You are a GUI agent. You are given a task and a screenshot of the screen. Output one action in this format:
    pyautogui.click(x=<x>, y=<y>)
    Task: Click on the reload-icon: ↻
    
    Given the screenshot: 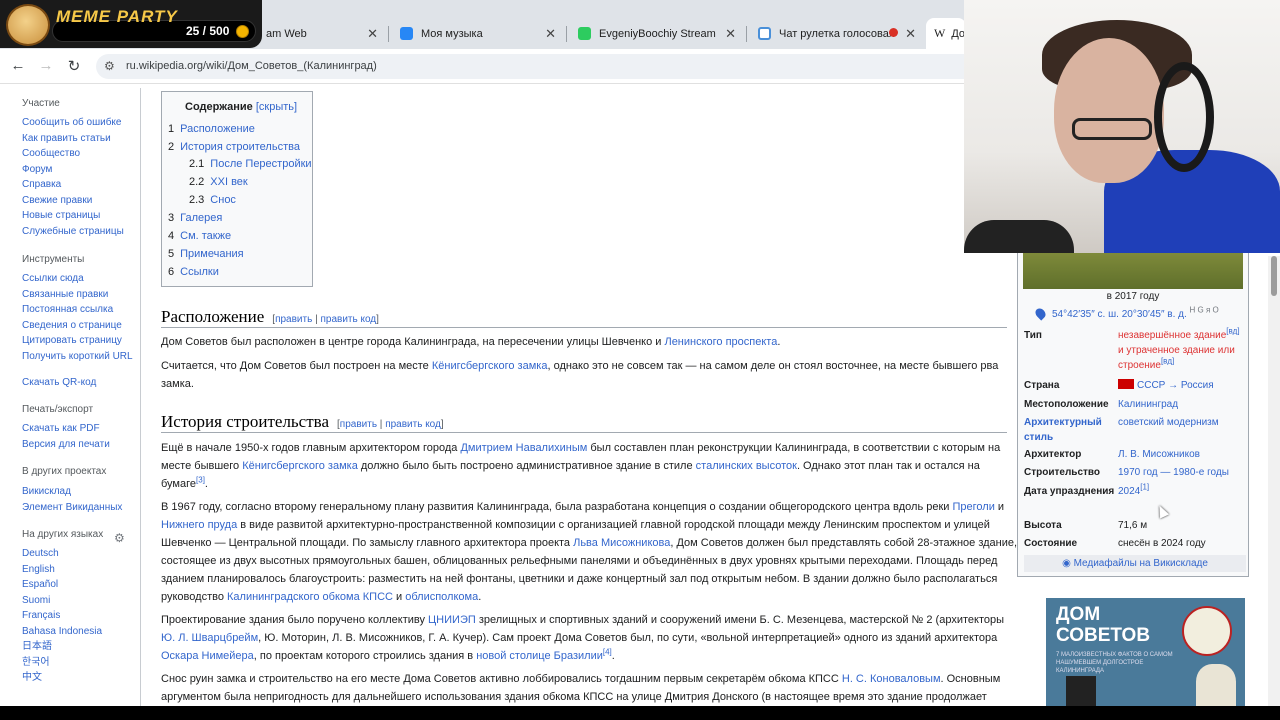 What is the action you would take?
    pyautogui.click(x=74, y=66)
    